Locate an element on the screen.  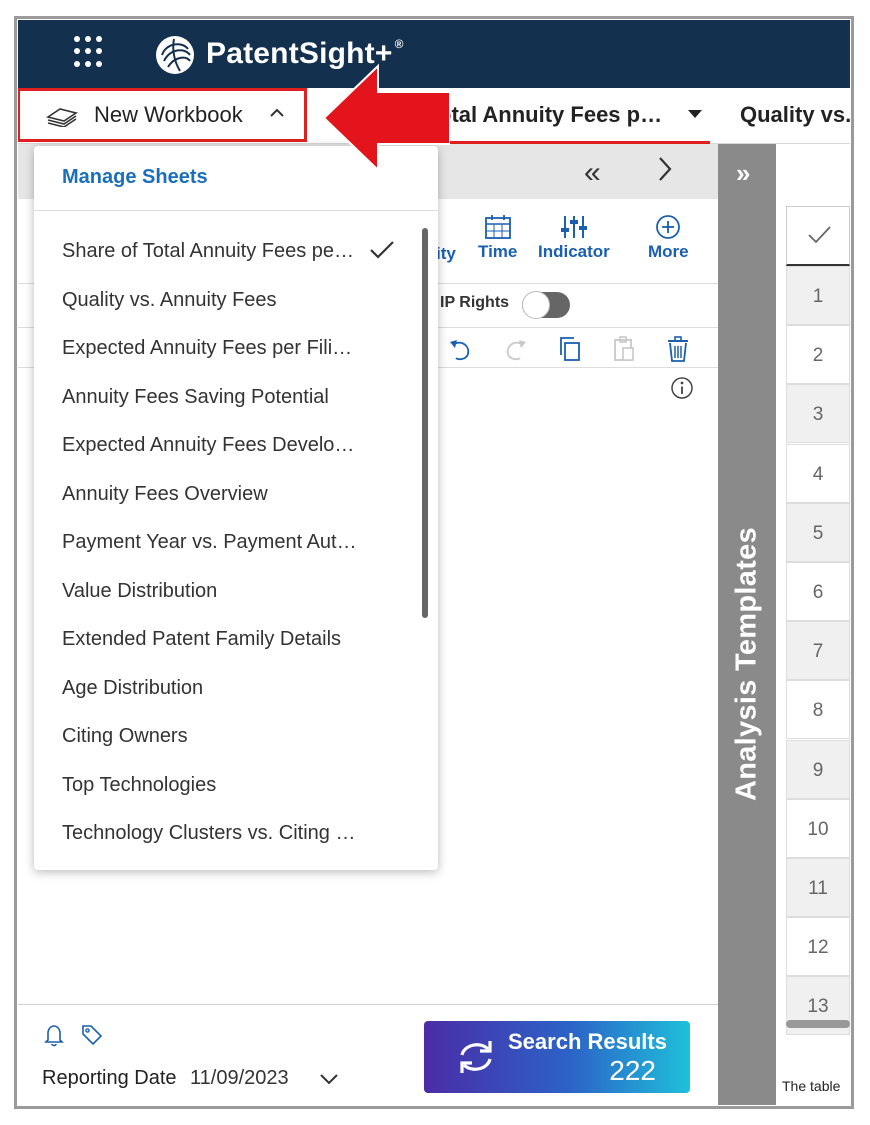
row-number-cell: 4 is located at coordinates (818, 473).